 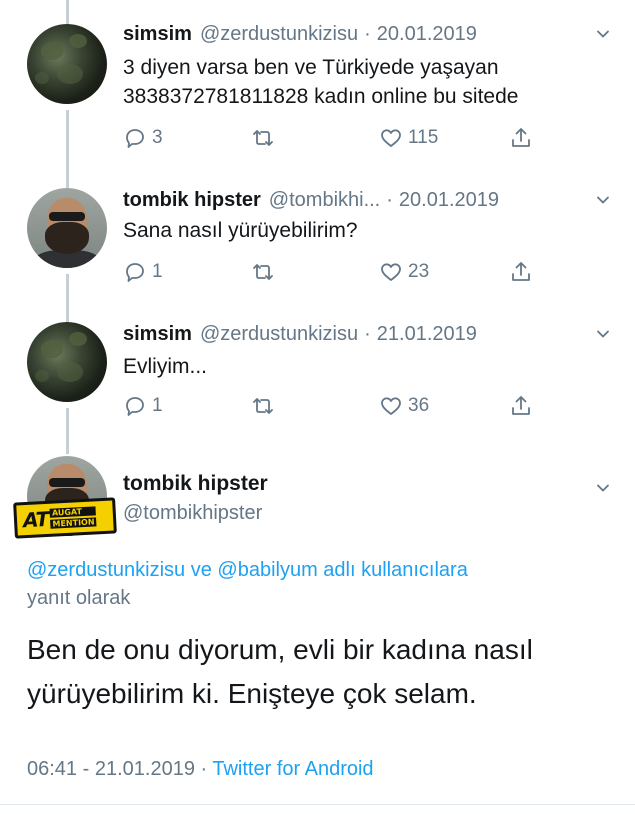 What do you see at coordinates (192, 513) in the screenshot?
I see `user-handle: @tombikhipster` at bounding box center [192, 513].